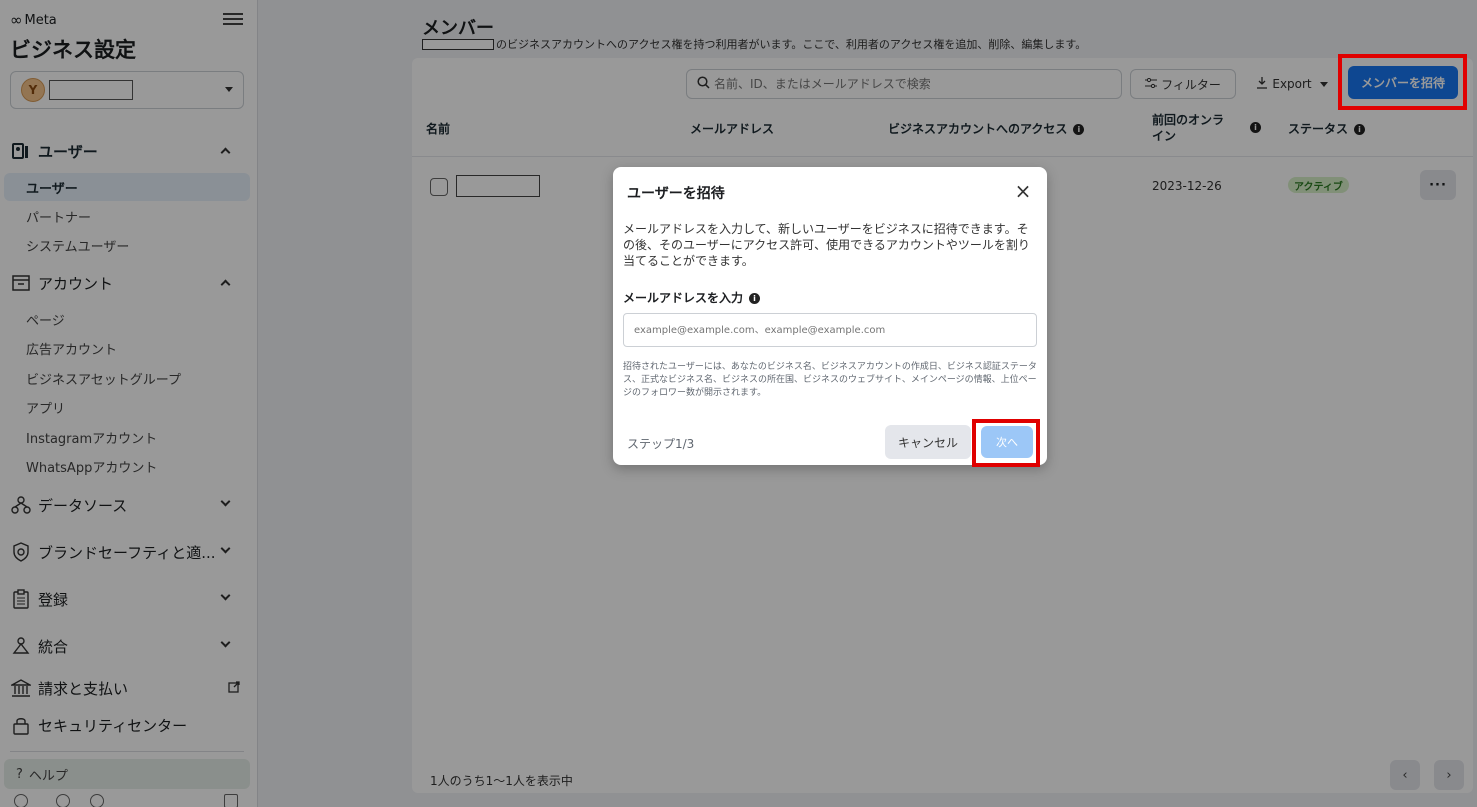 The height and width of the screenshot is (807, 1477). I want to click on cancel-button: キャンセル, so click(928, 442).